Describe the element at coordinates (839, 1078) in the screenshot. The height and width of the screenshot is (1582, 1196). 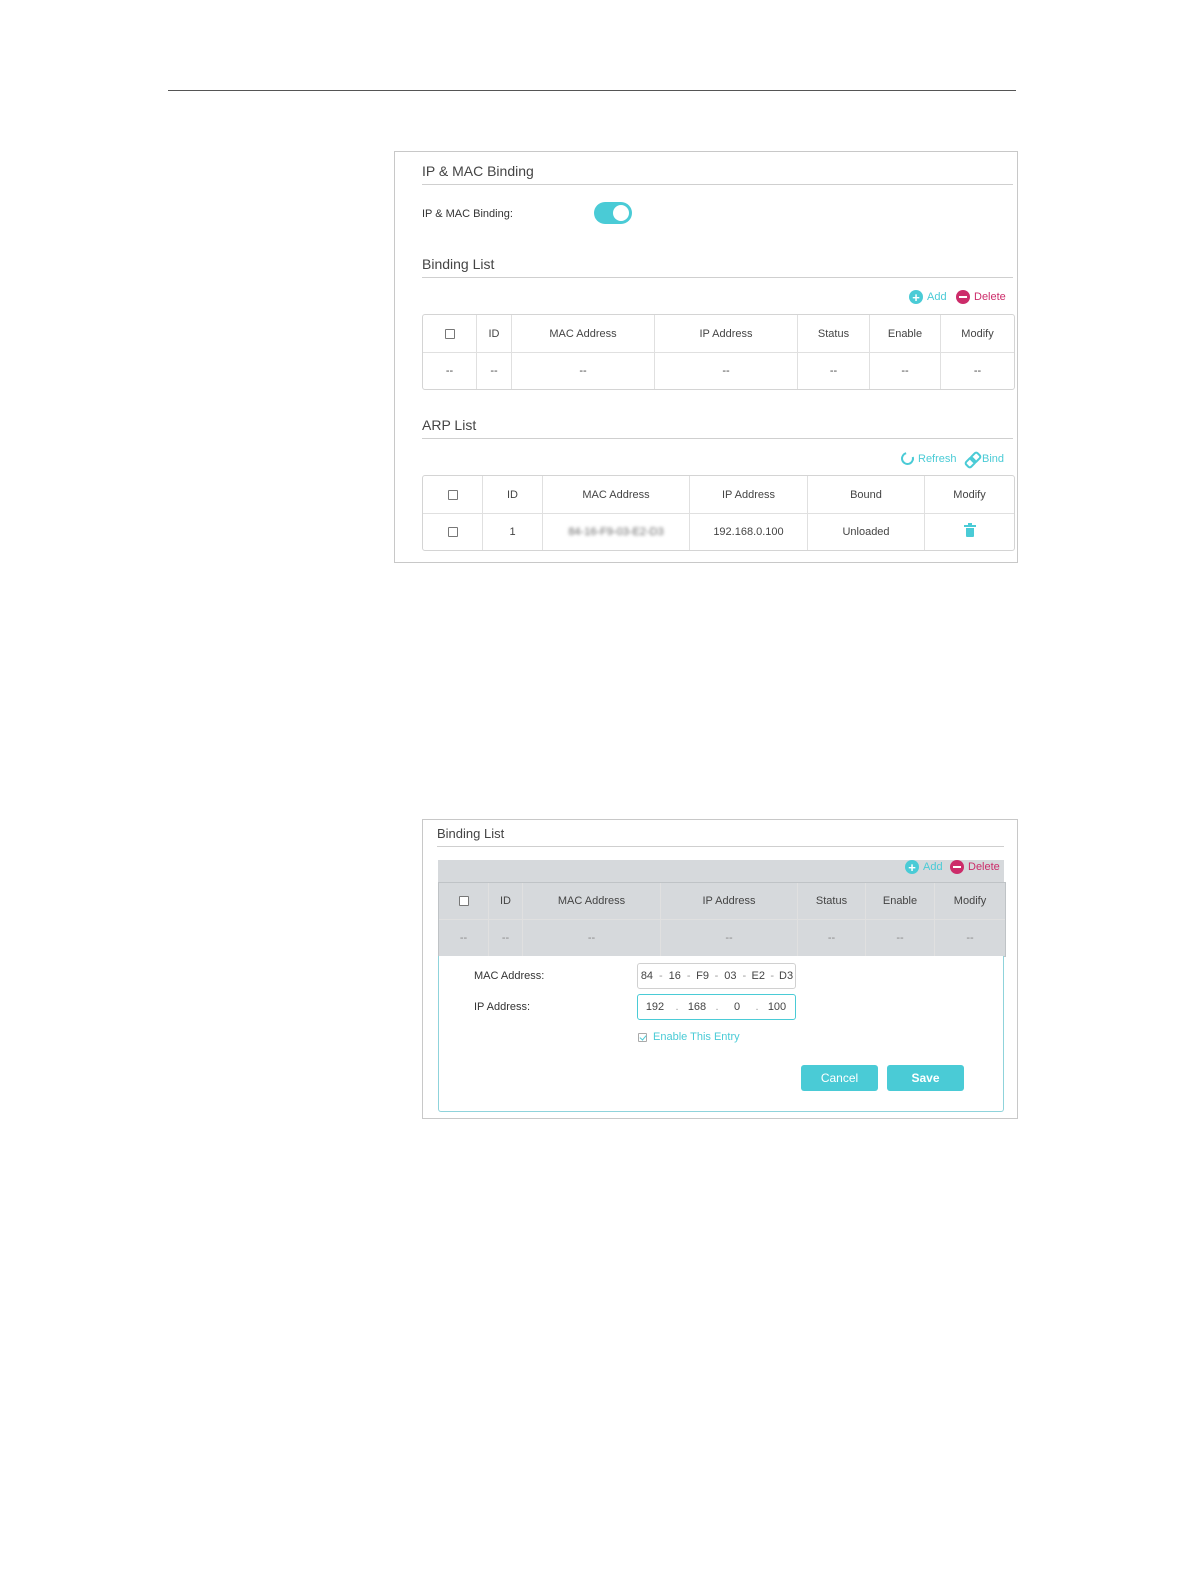
I see `cancel-button: Cancel` at that location.